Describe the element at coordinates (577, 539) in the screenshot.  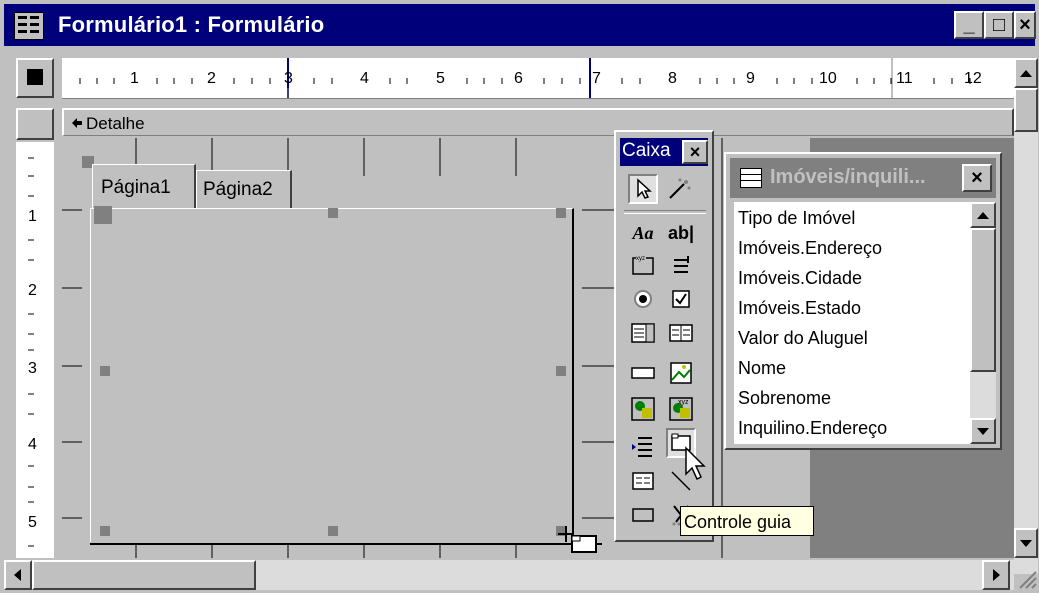
I see `tab-draw-cursor-icon` at that location.